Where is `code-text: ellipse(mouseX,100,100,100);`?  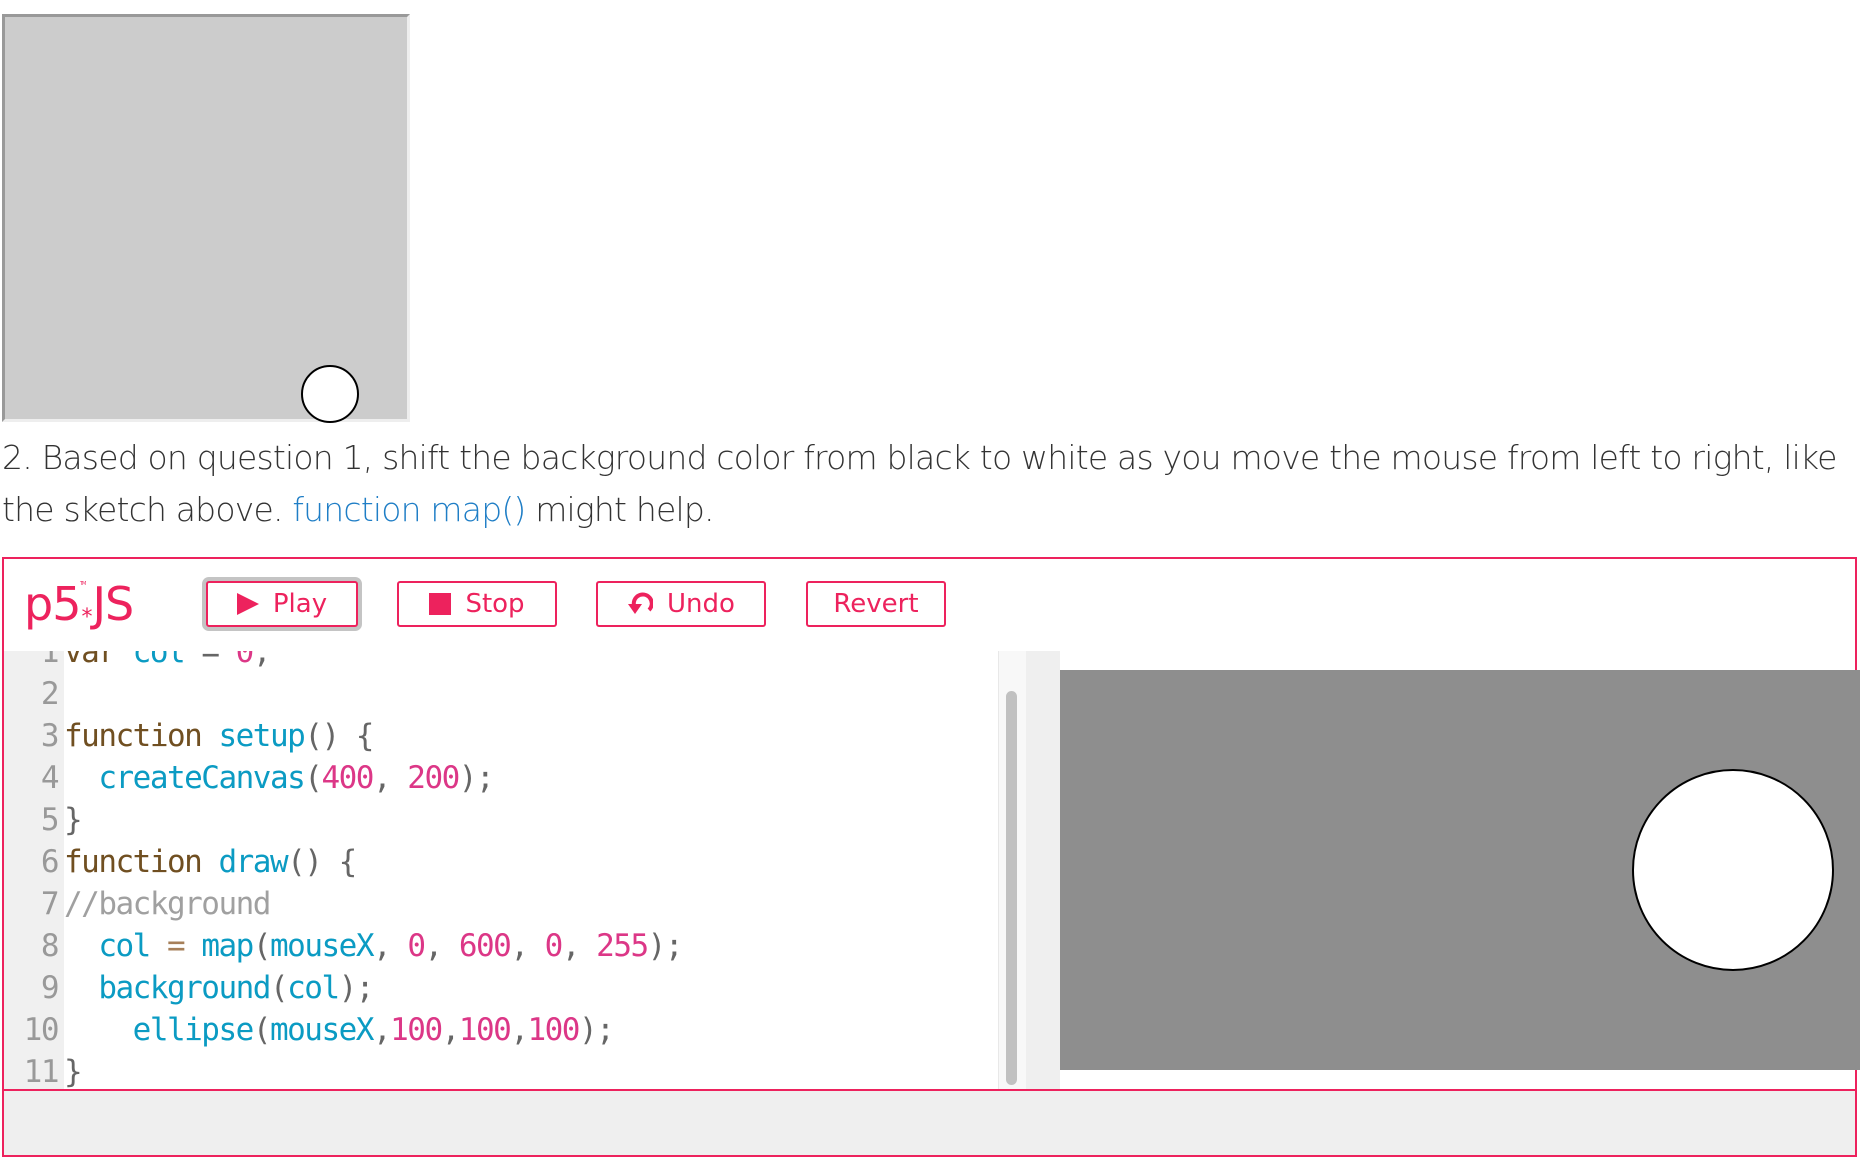 code-text: ellipse(mouseX,100,100,100); is located at coordinates (339, 1030).